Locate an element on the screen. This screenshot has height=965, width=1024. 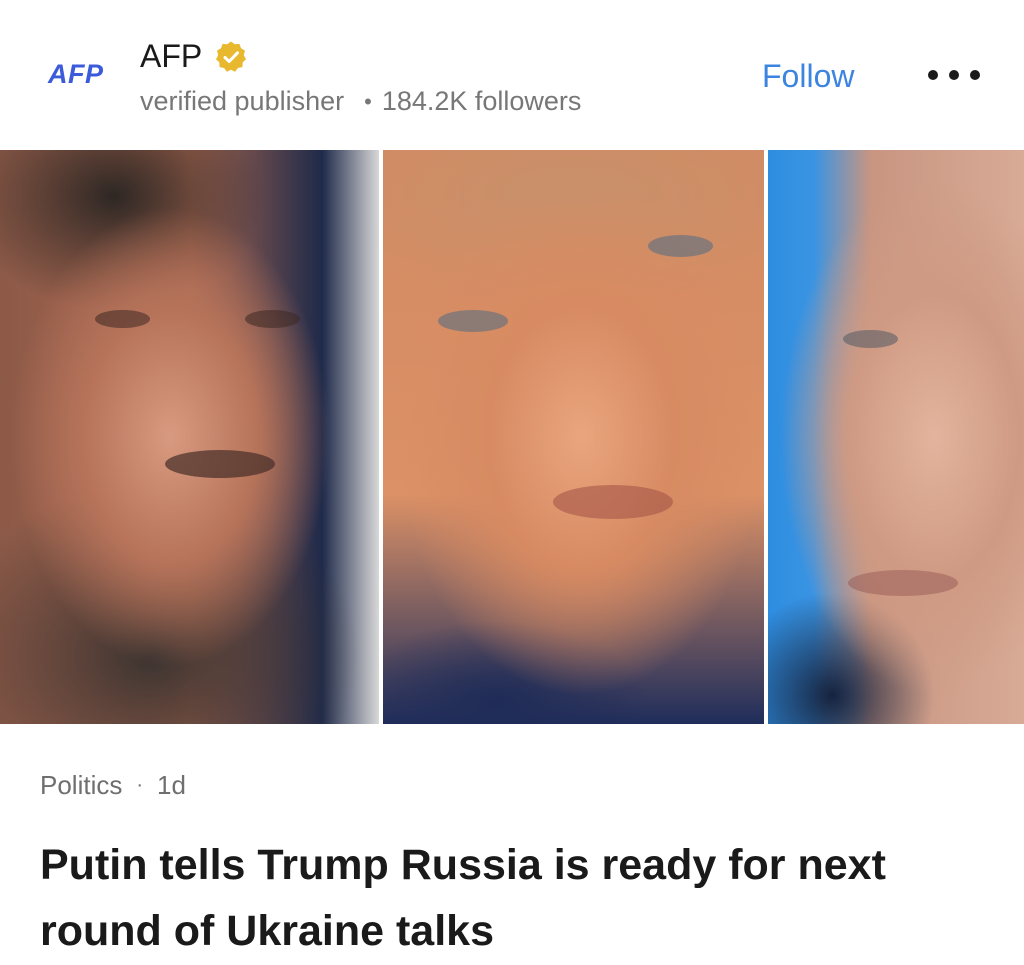
publisher-meta: verified publisher • 184.2K followers is located at coordinates (360, 101).